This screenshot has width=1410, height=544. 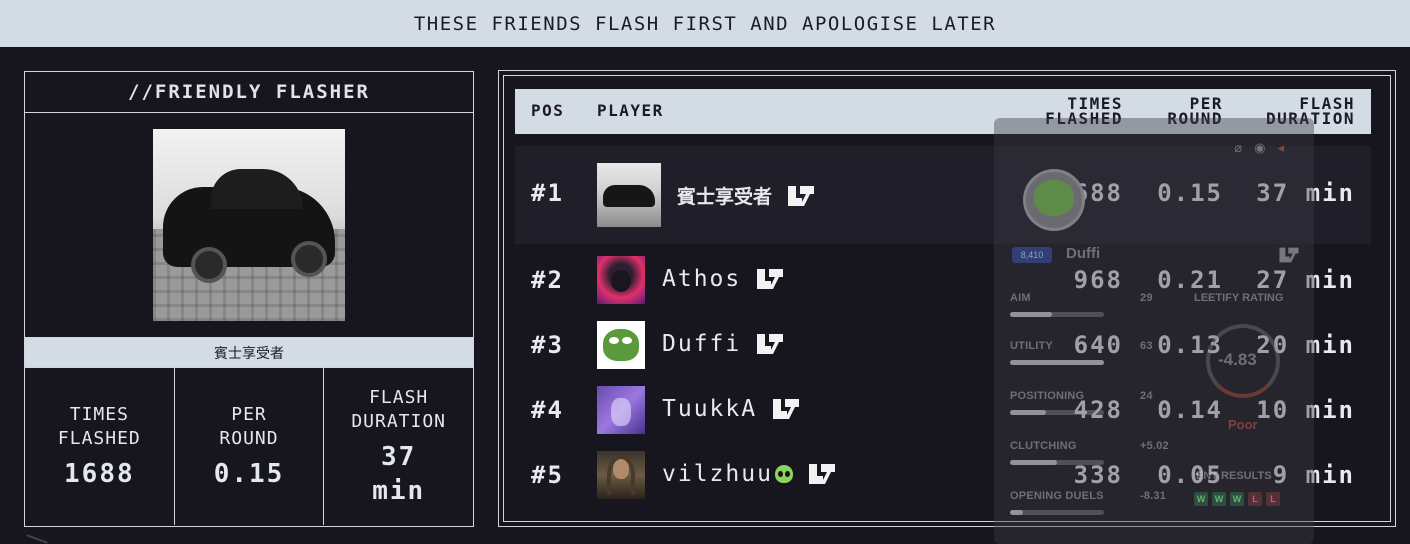 What do you see at coordinates (621, 410) in the screenshot?
I see `purple-figure-avatar` at bounding box center [621, 410].